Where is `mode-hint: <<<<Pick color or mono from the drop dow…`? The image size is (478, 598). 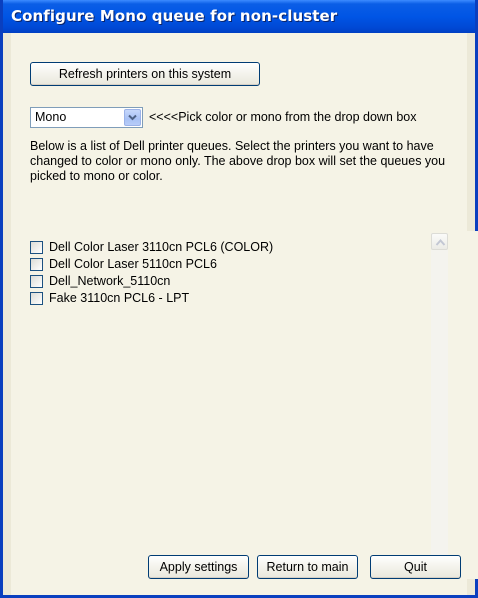 mode-hint: <<<<Pick color or mono from the drop dow… is located at coordinates (283, 117).